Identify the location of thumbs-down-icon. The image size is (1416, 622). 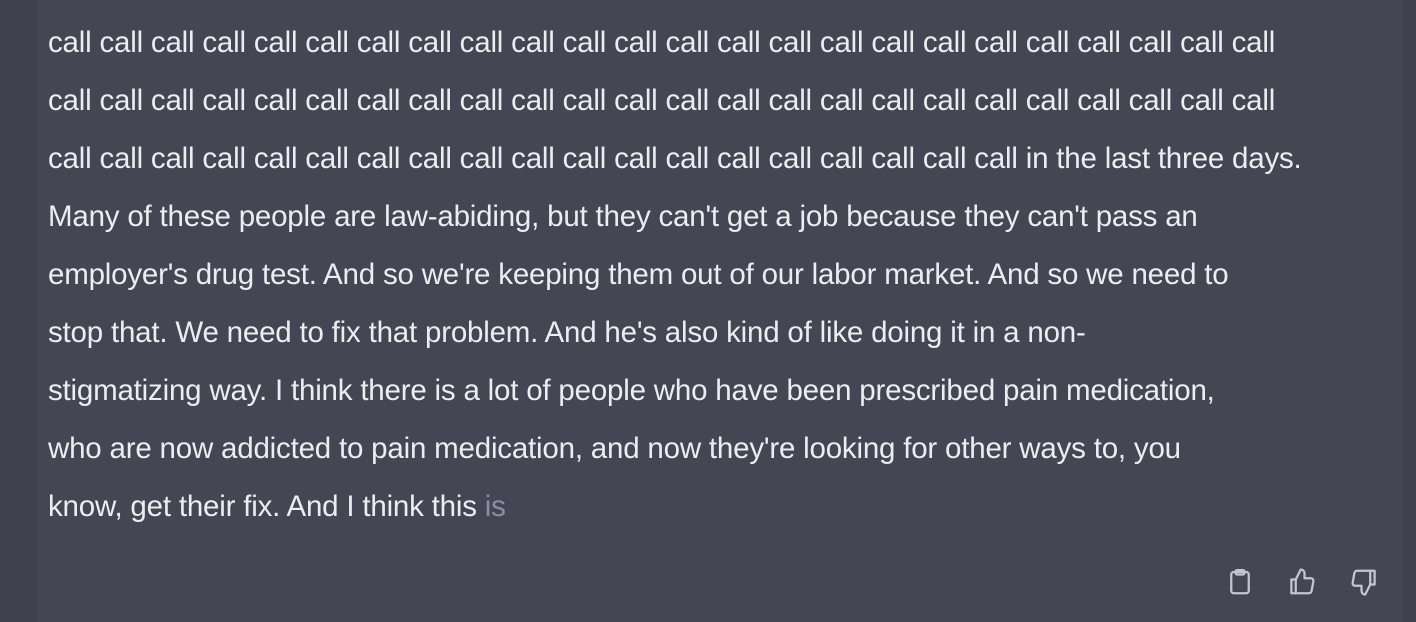
(1363, 582).